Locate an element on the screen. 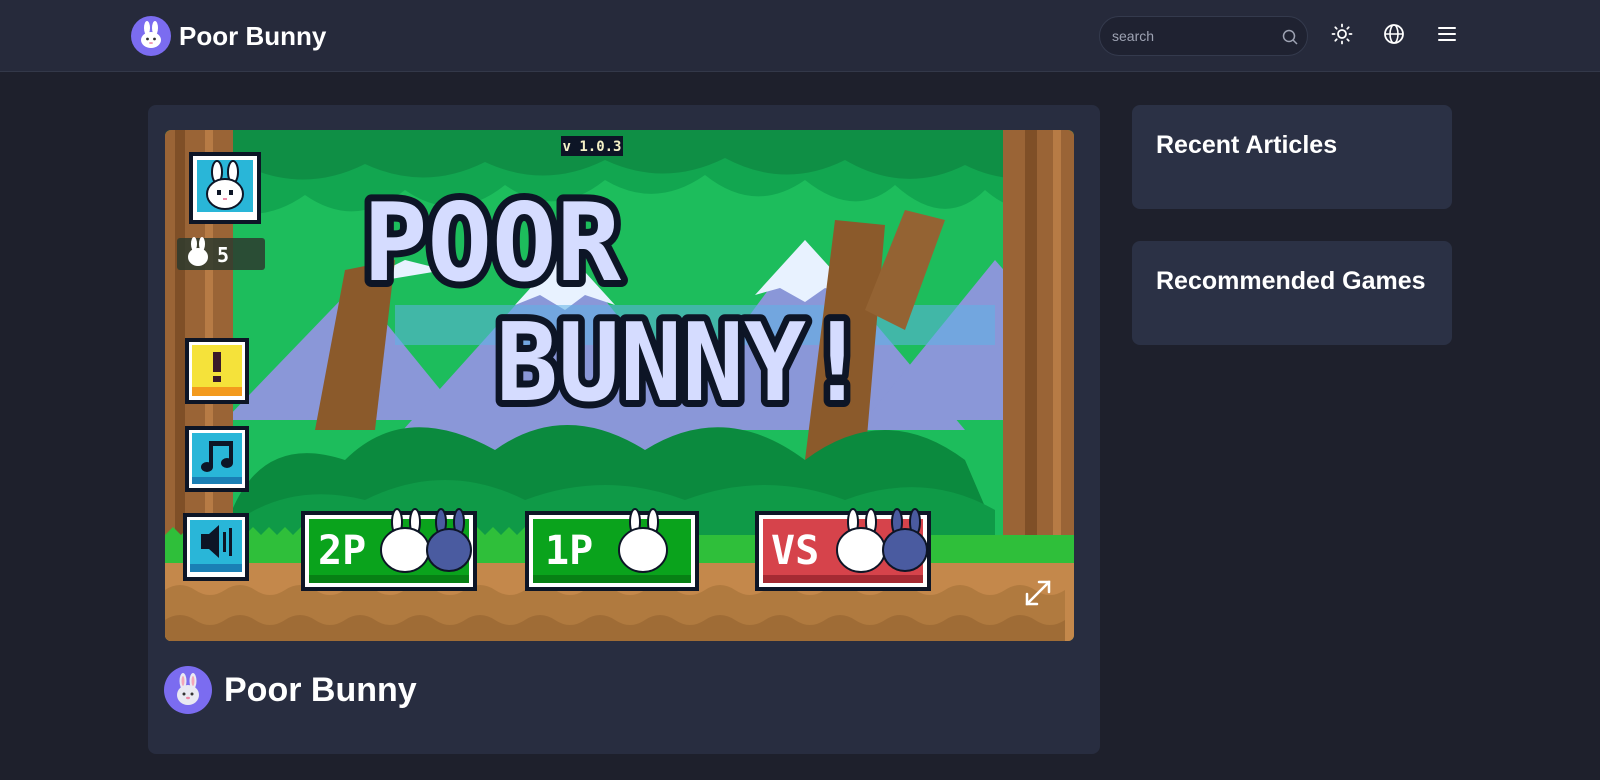 The image size is (1600, 780). site-brand-link: Poor Bunny is located at coordinates (228, 36).